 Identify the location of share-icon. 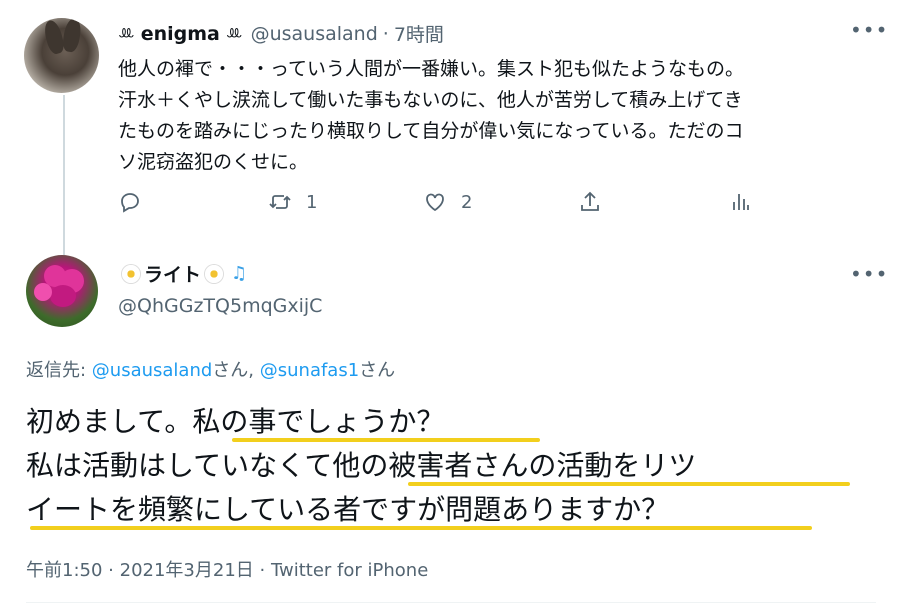
(590, 201).